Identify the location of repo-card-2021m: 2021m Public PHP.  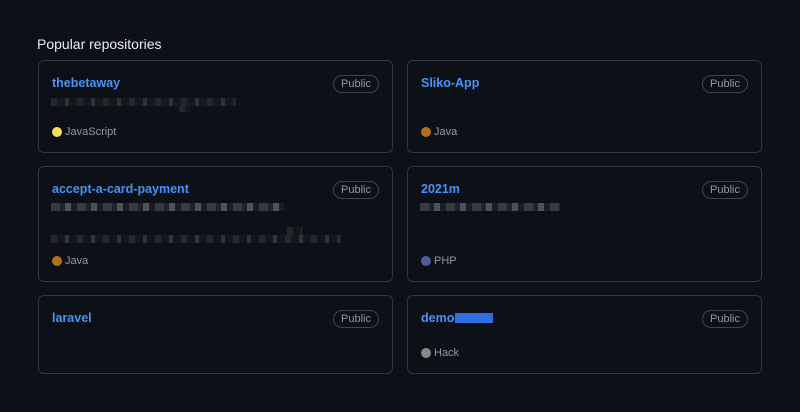
(584, 224).